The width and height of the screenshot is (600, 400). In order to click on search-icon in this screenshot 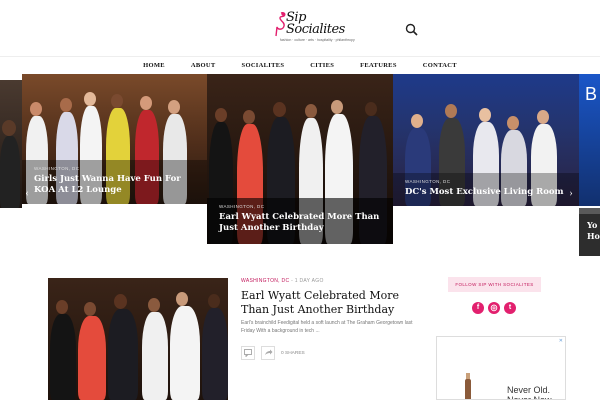, I will do `click(411, 29)`.